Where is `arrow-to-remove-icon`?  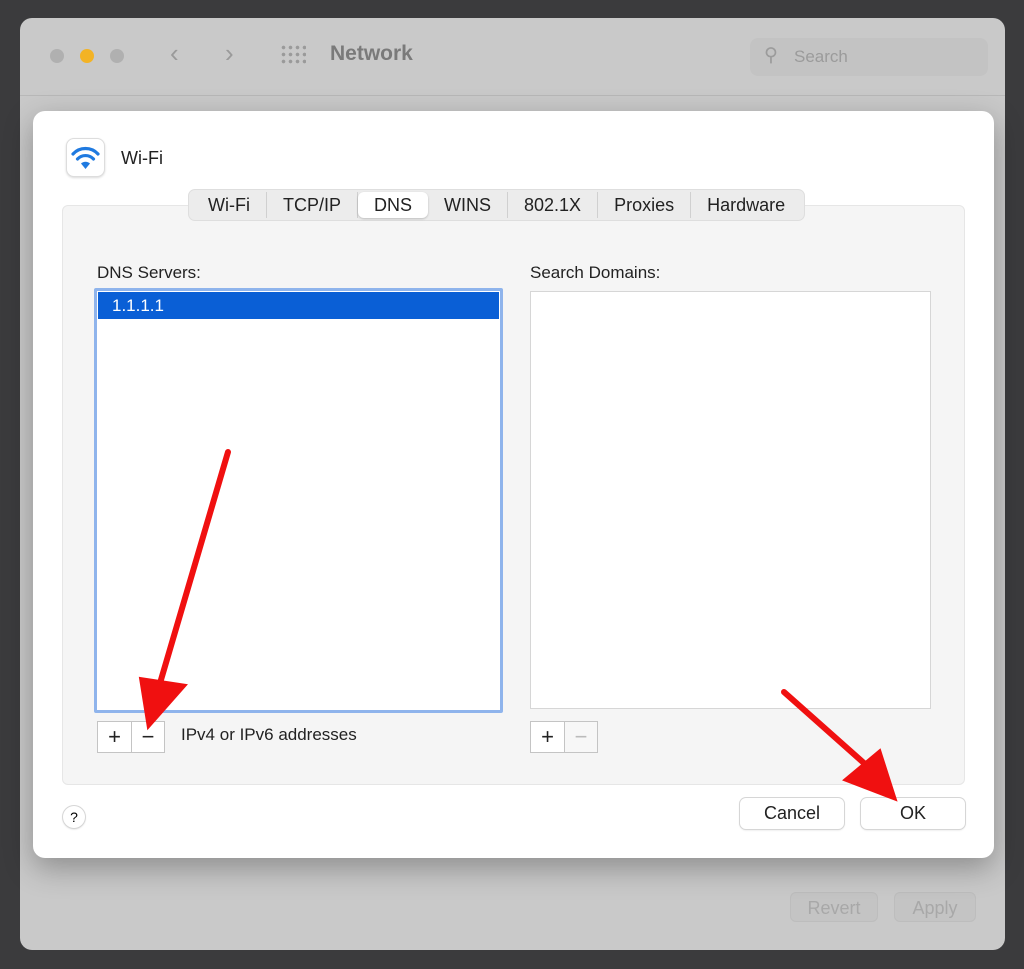
arrow-to-remove-icon is located at coordinates (193, 571).